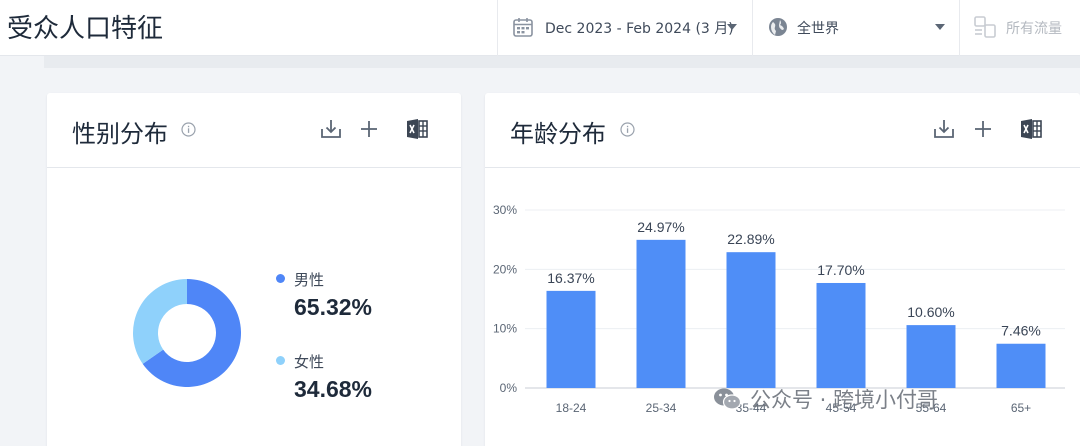 The width and height of the screenshot is (1080, 446). I want to click on date-range-picker: Dec 2023 - Feb 2024 (3 月), so click(624, 28).